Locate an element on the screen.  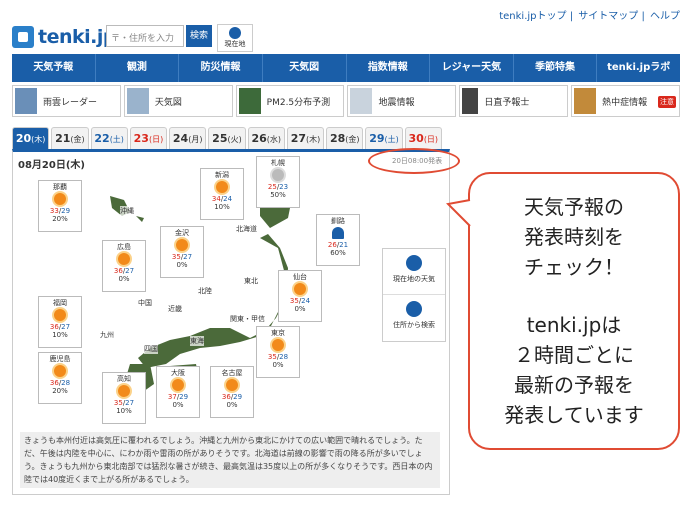
city-forecast-sendai: 仙台 35/24 0% is located at coordinates (300, 296).